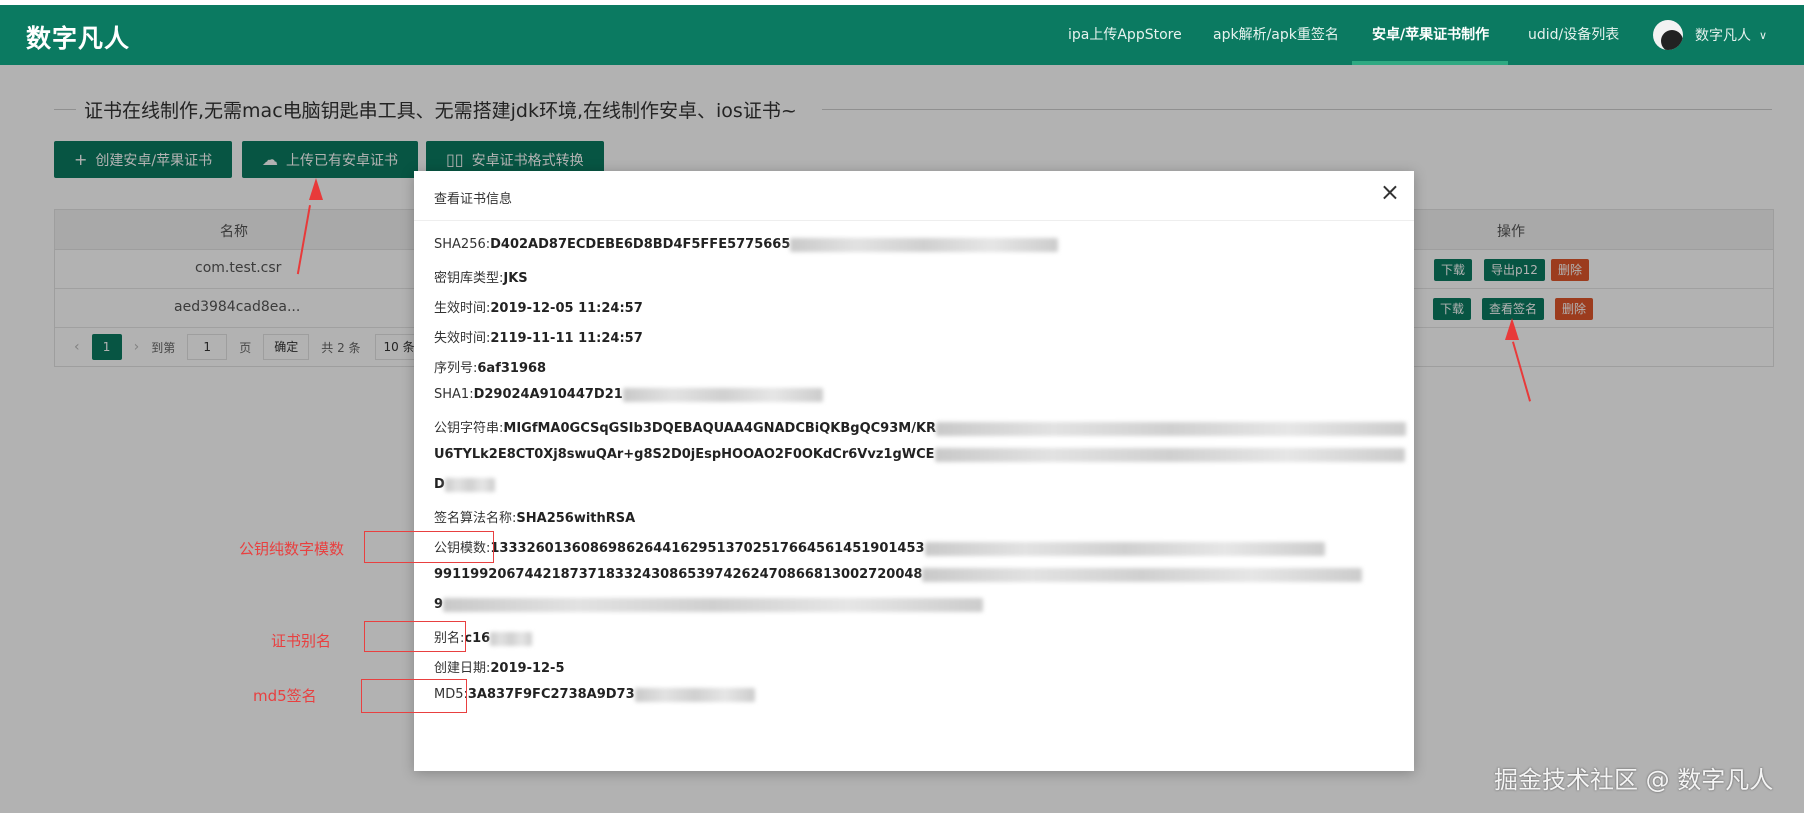 This screenshot has height=813, width=1804. I want to click on info-sha256: SHA256:D402AD87ECDEBE6D8BD4F5FFE5775665, so click(746, 244).